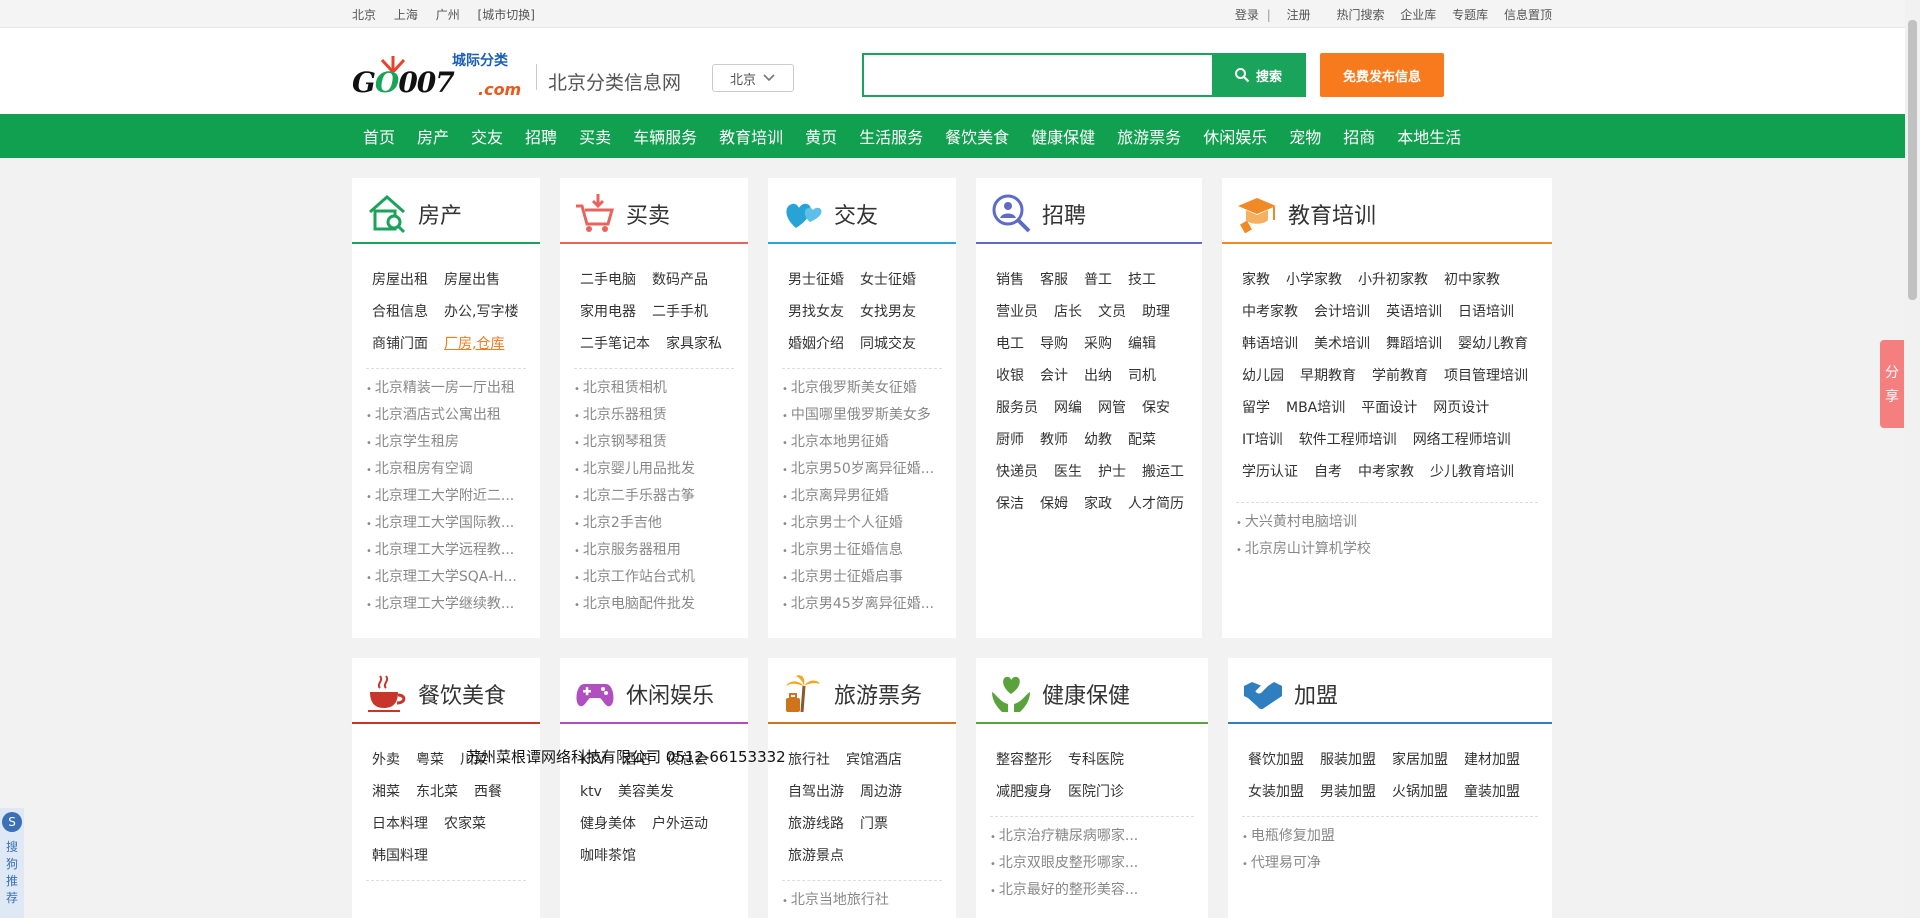 The width and height of the screenshot is (1920, 918). I want to click on category-link: 护士, so click(1112, 472).